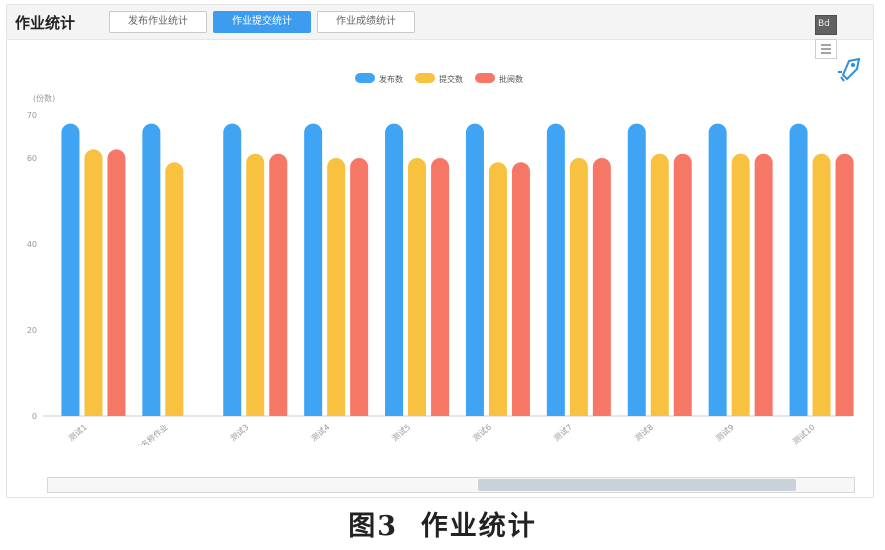  I want to click on x-tick-label: 测试9, so click(724, 432).